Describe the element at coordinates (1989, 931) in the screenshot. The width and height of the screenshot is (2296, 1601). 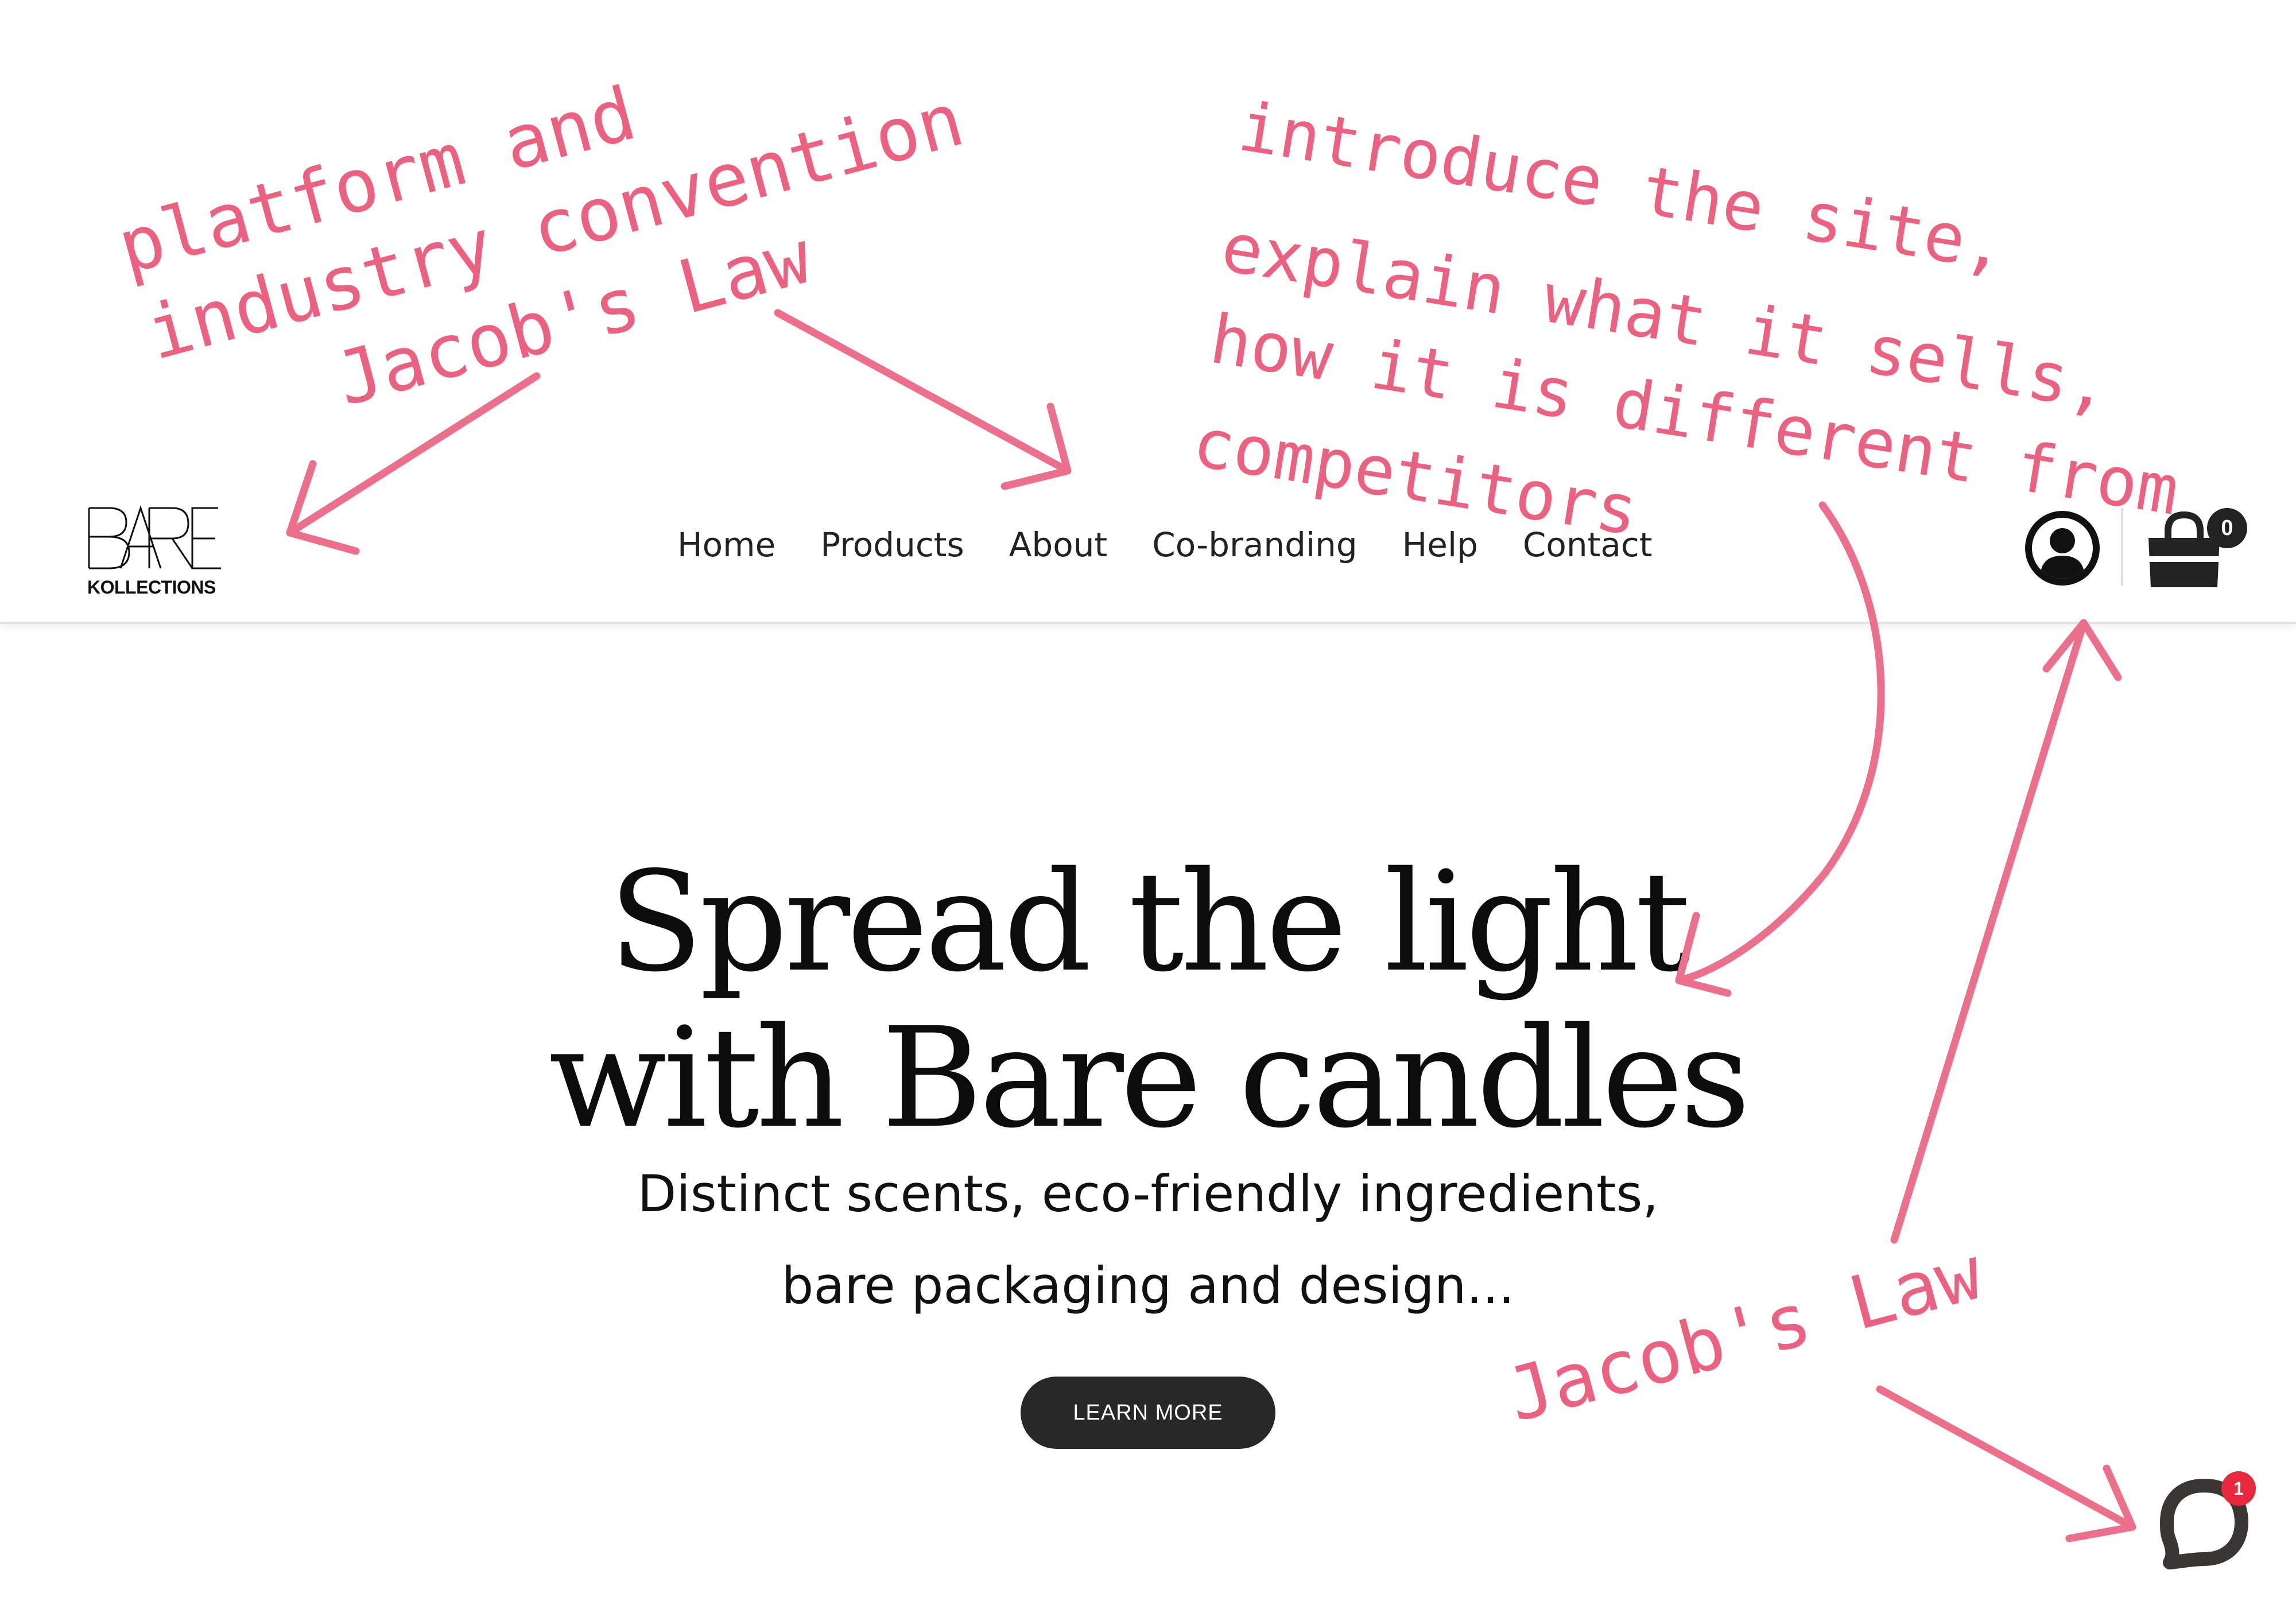
I see `arrow-to-account` at that location.